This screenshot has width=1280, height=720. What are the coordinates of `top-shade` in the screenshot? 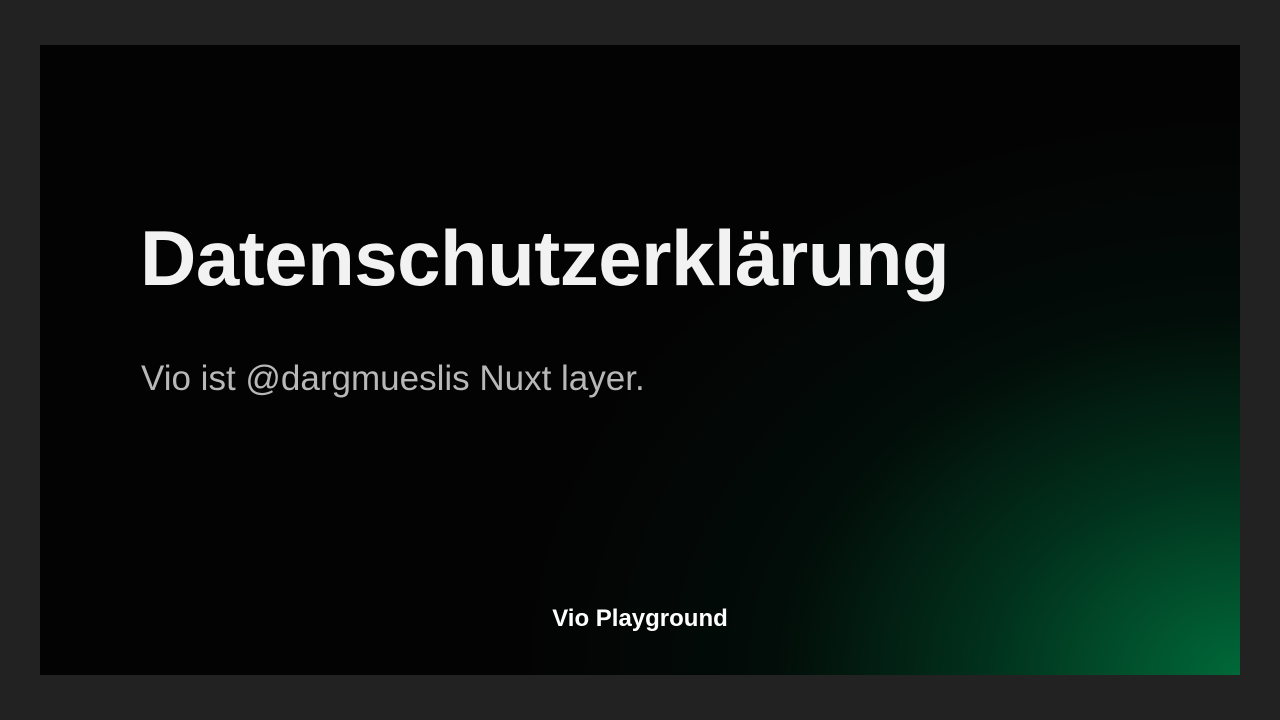 It's located at (640, 76).